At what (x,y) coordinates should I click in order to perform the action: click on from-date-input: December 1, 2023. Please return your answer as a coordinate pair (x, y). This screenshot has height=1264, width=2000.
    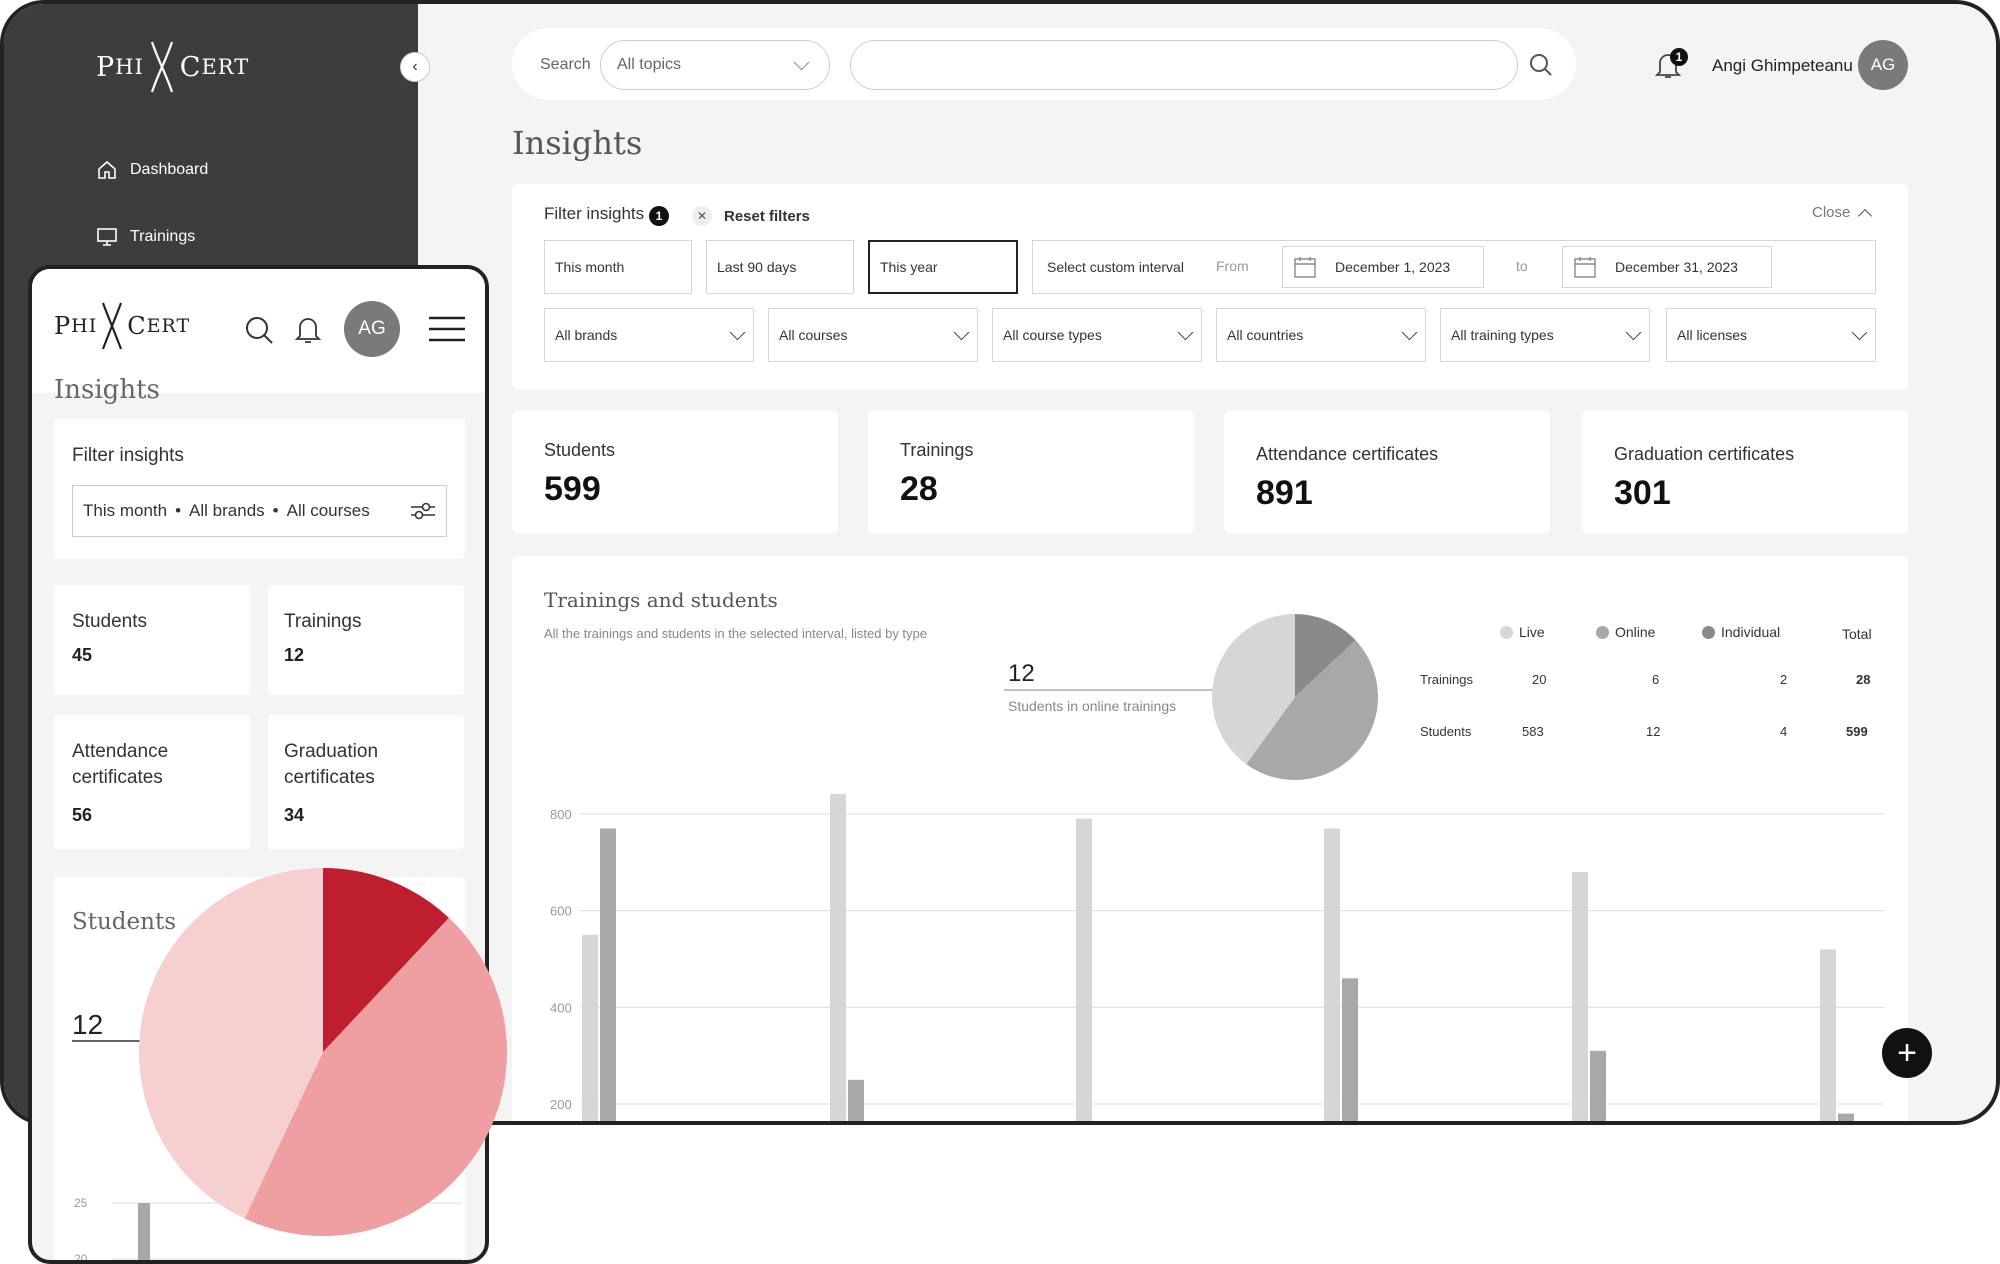
    Looking at the image, I should click on (1383, 267).